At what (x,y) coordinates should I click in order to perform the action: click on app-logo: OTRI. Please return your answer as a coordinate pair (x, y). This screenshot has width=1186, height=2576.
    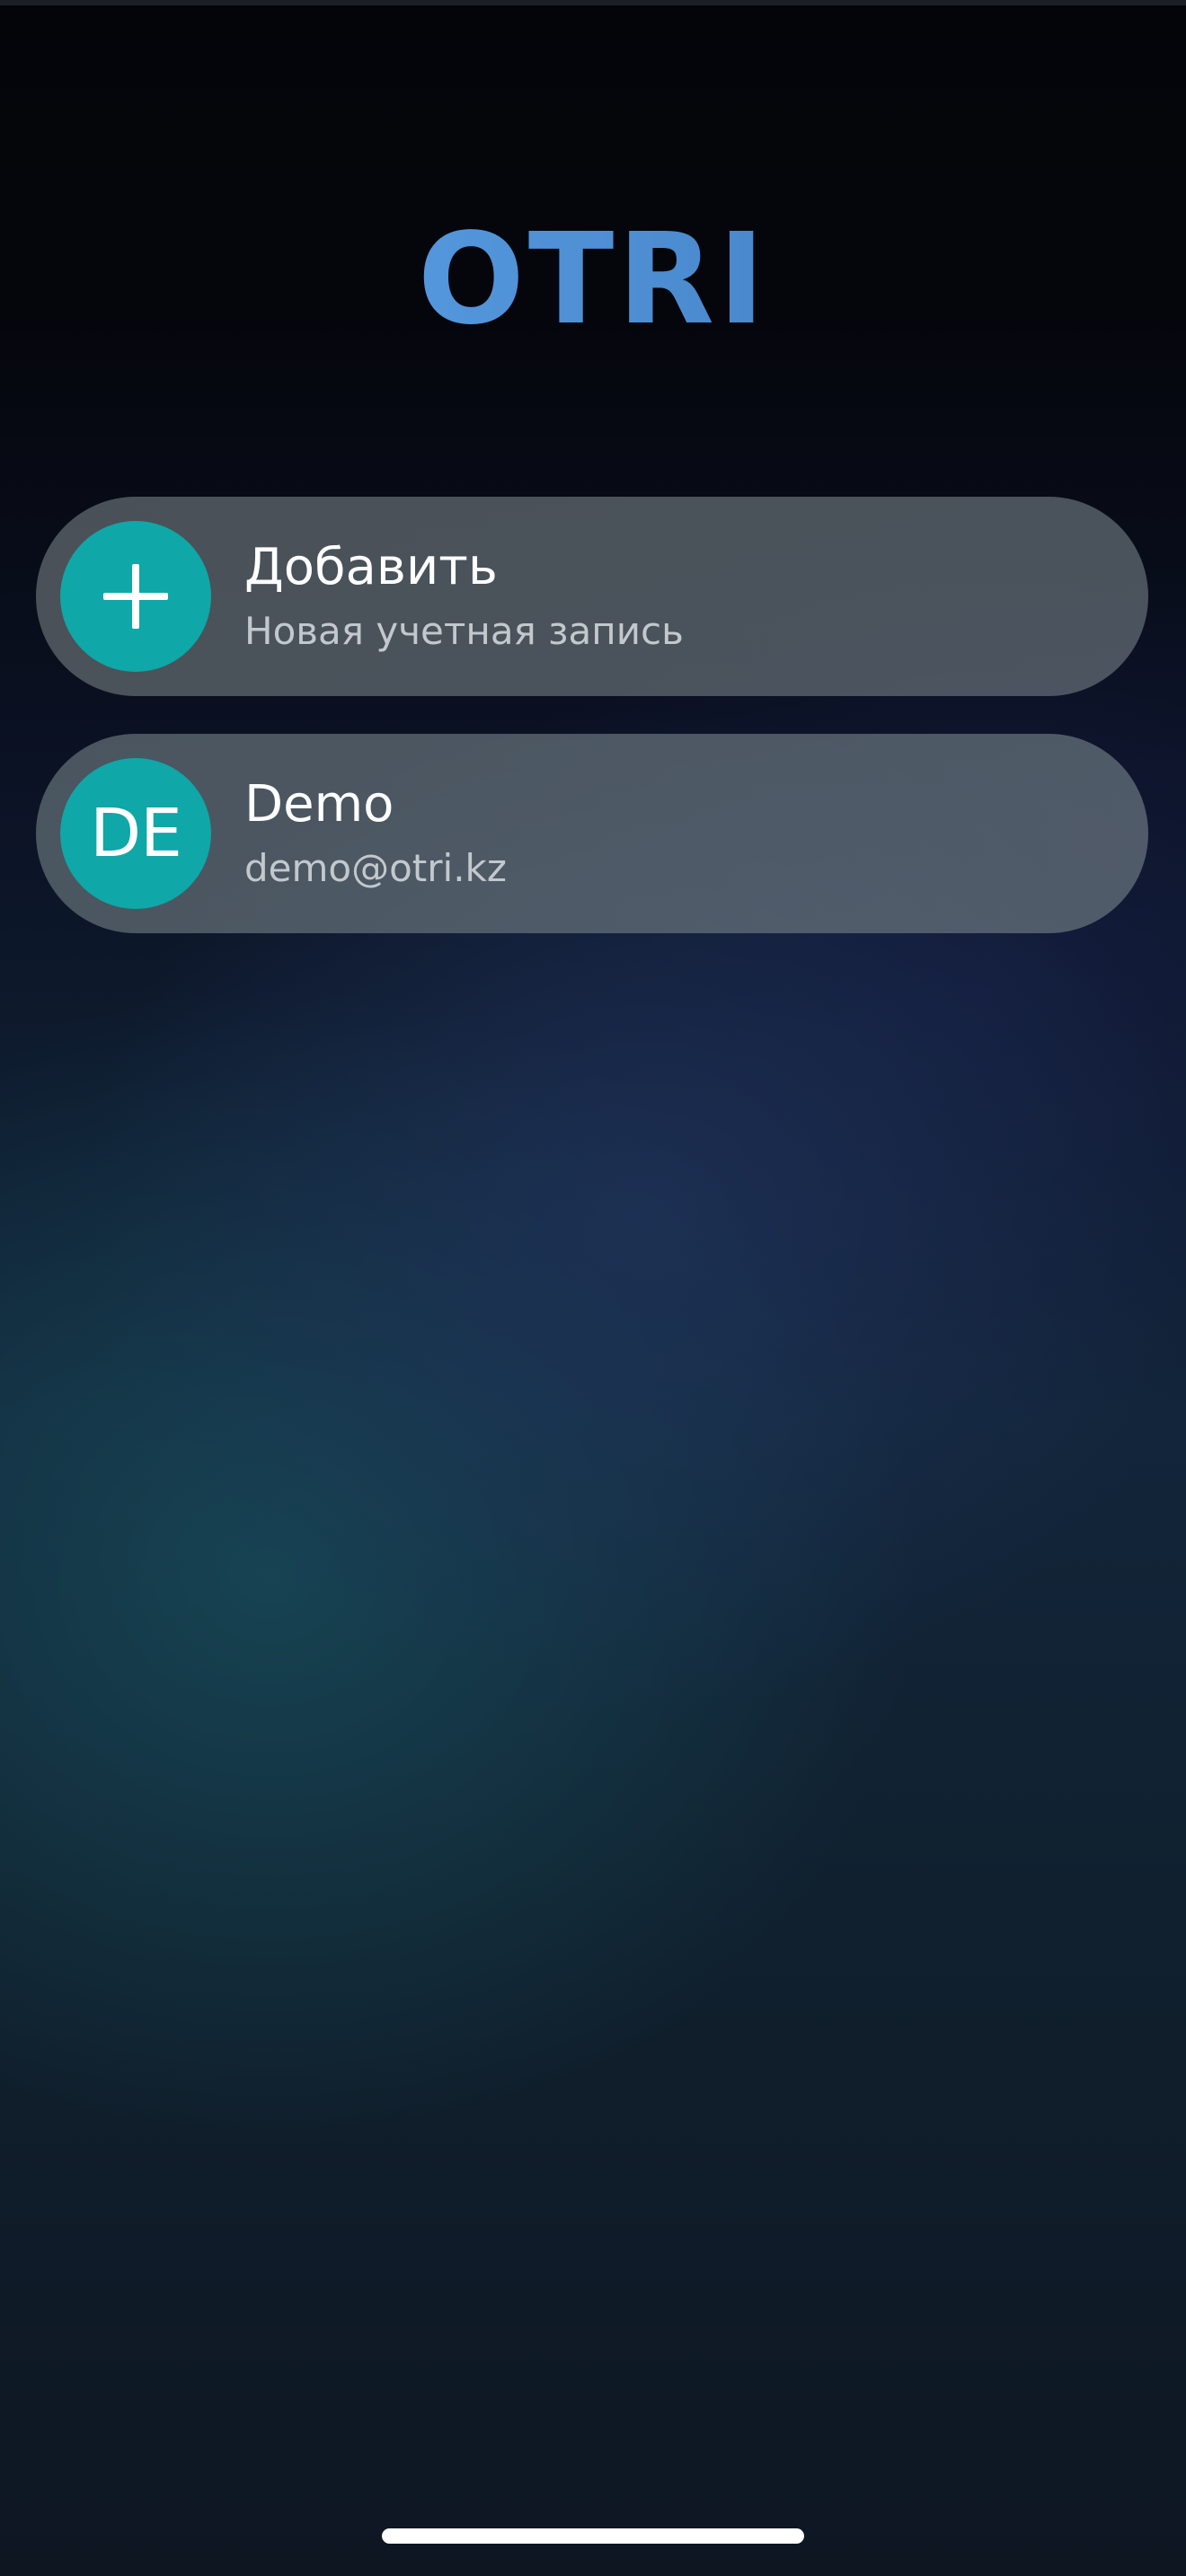
    Looking at the image, I should click on (593, 280).